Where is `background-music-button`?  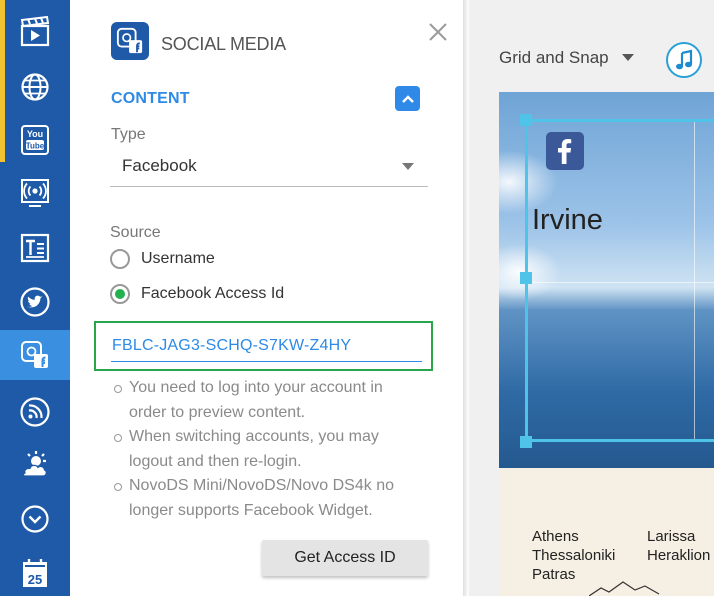
background-music-button is located at coordinates (684, 60).